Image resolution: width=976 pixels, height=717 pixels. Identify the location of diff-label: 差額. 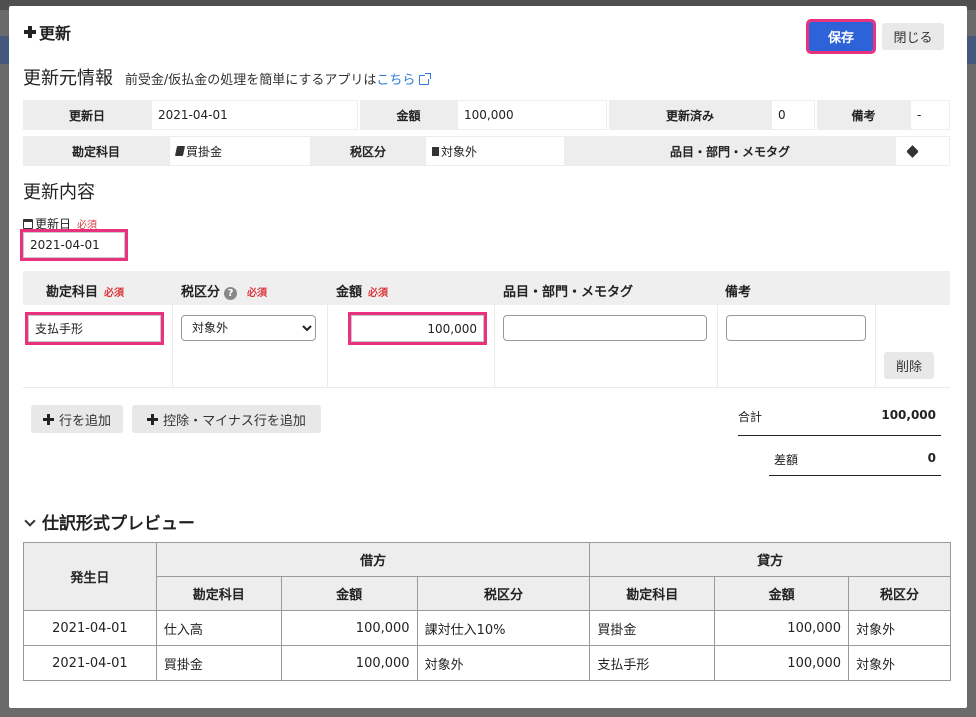
(786, 460).